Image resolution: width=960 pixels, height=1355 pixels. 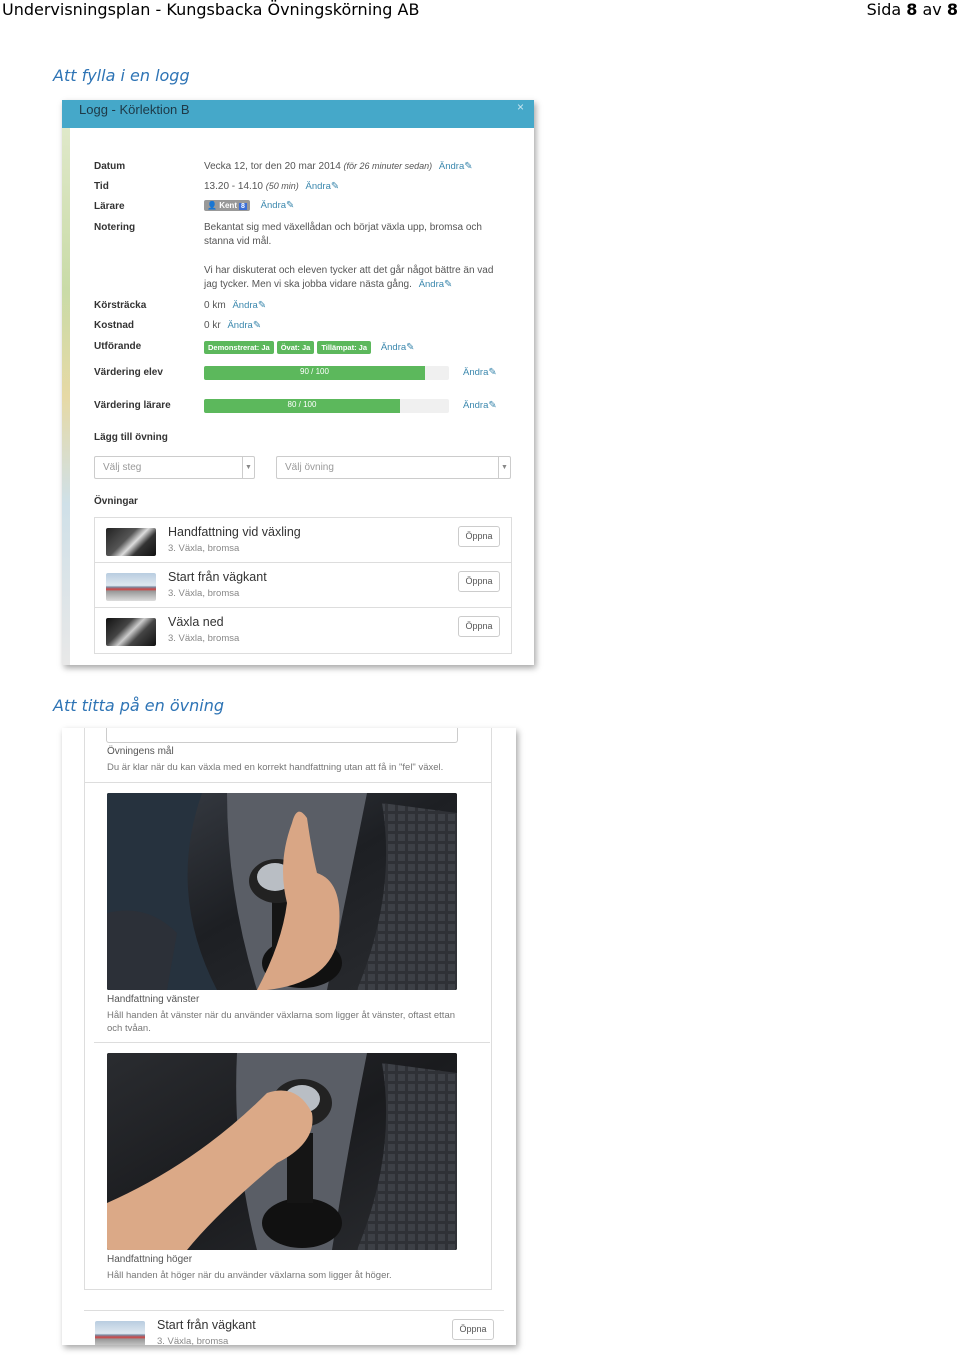 What do you see at coordinates (115, 227) in the screenshot?
I see `notering-label: Notering` at bounding box center [115, 227].